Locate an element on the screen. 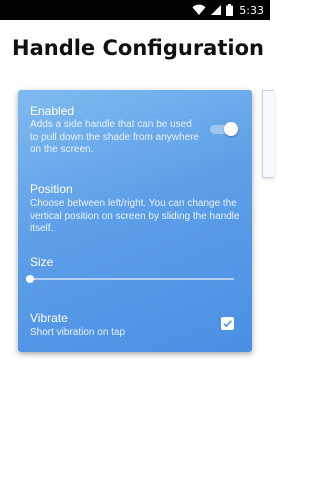 Image resolution: width=320 pixels, height=480 pixels. size-title: Size is located at coordinates (42, 262).